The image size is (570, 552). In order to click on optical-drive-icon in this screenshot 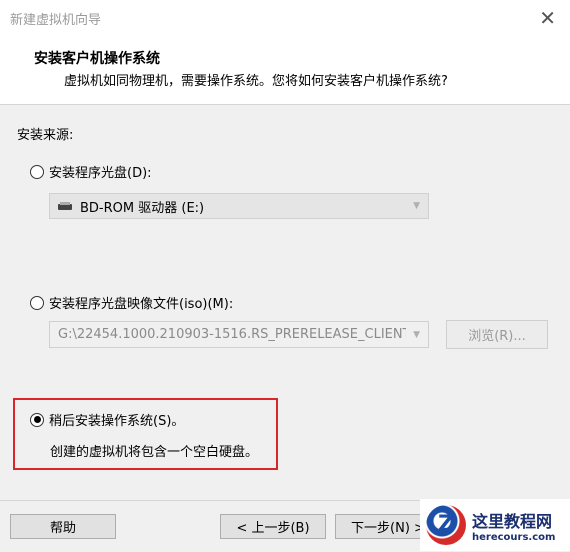, I will do `click(65, 206)`.